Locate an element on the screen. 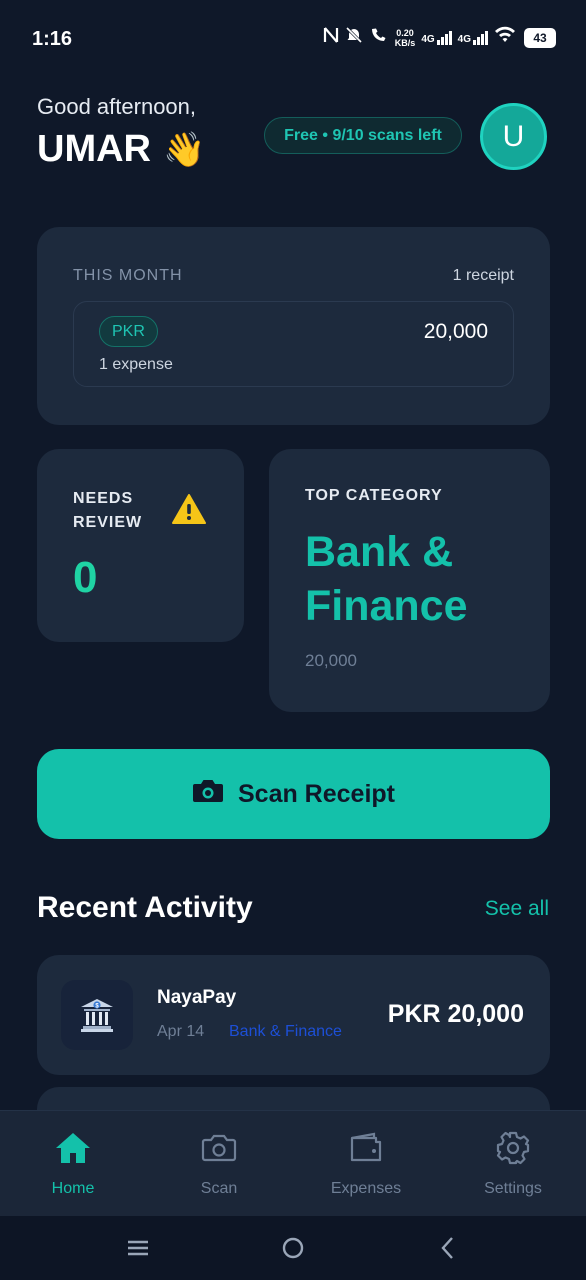  status-icons: 0.20 KB/s 4G 4G 43 is located at coordinates (439, 37).